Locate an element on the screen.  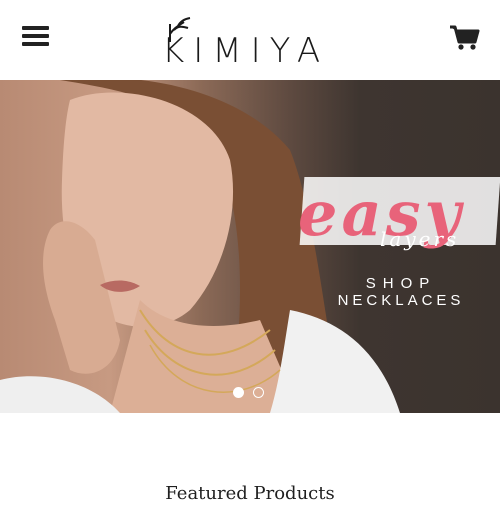
featured-products-heading: Featured Products is located at coordinates (250, 493).